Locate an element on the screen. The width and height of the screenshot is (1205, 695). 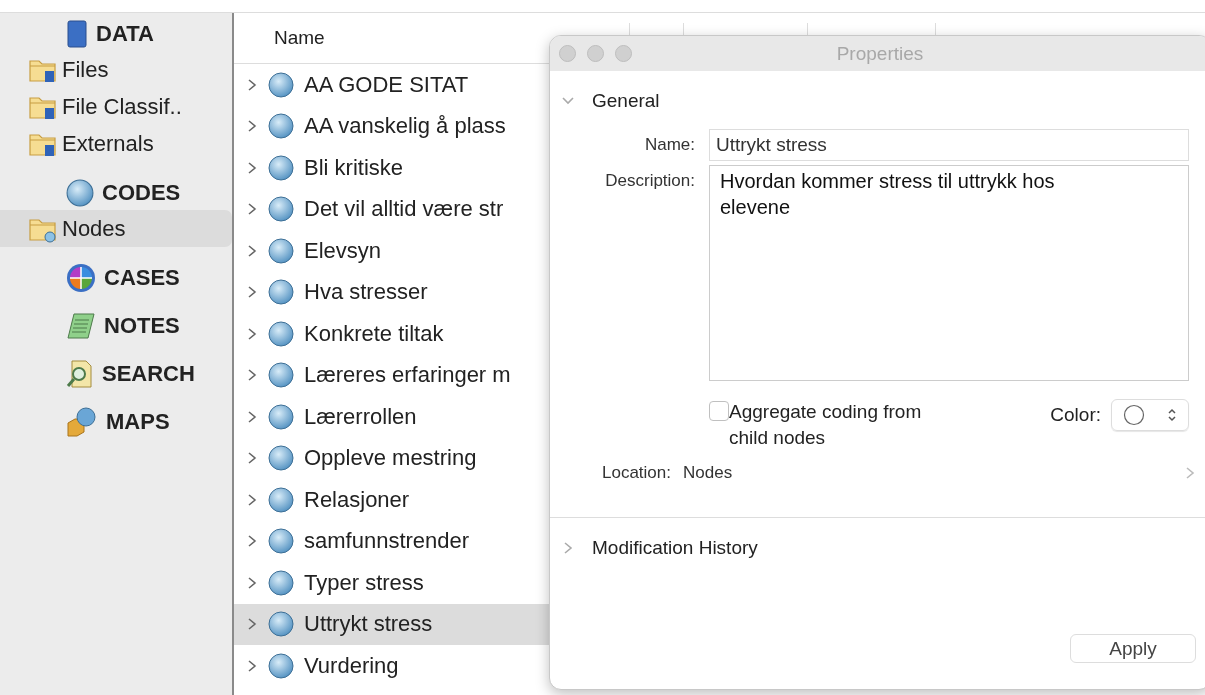
checkbox-label: Aggregate coding from child nodes is located at coordinates (826, 425).